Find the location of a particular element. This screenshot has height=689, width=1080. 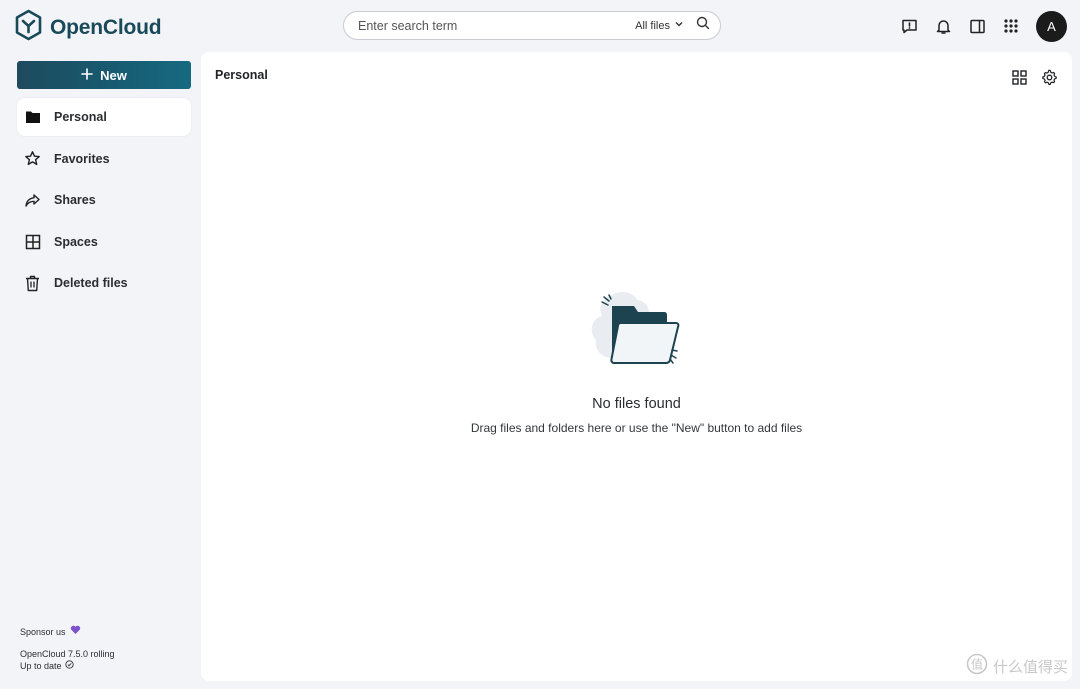

sidebar-item-deleted-files: Deleted files is located at coordinates (104, 283).